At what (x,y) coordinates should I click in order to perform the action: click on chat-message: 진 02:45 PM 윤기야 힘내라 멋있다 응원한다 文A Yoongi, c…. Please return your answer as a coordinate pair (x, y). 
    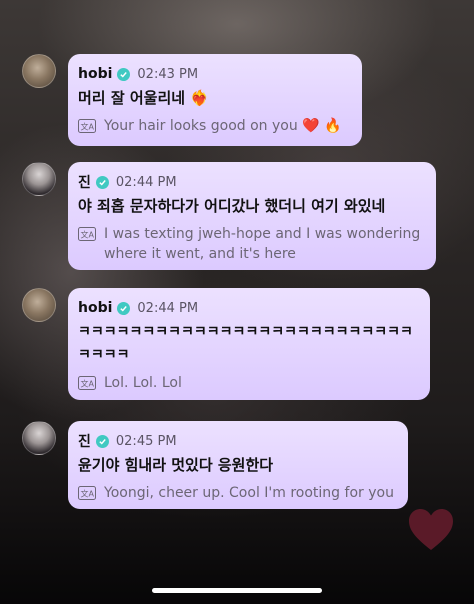
    Looking at the image, I should click on (217, 465).